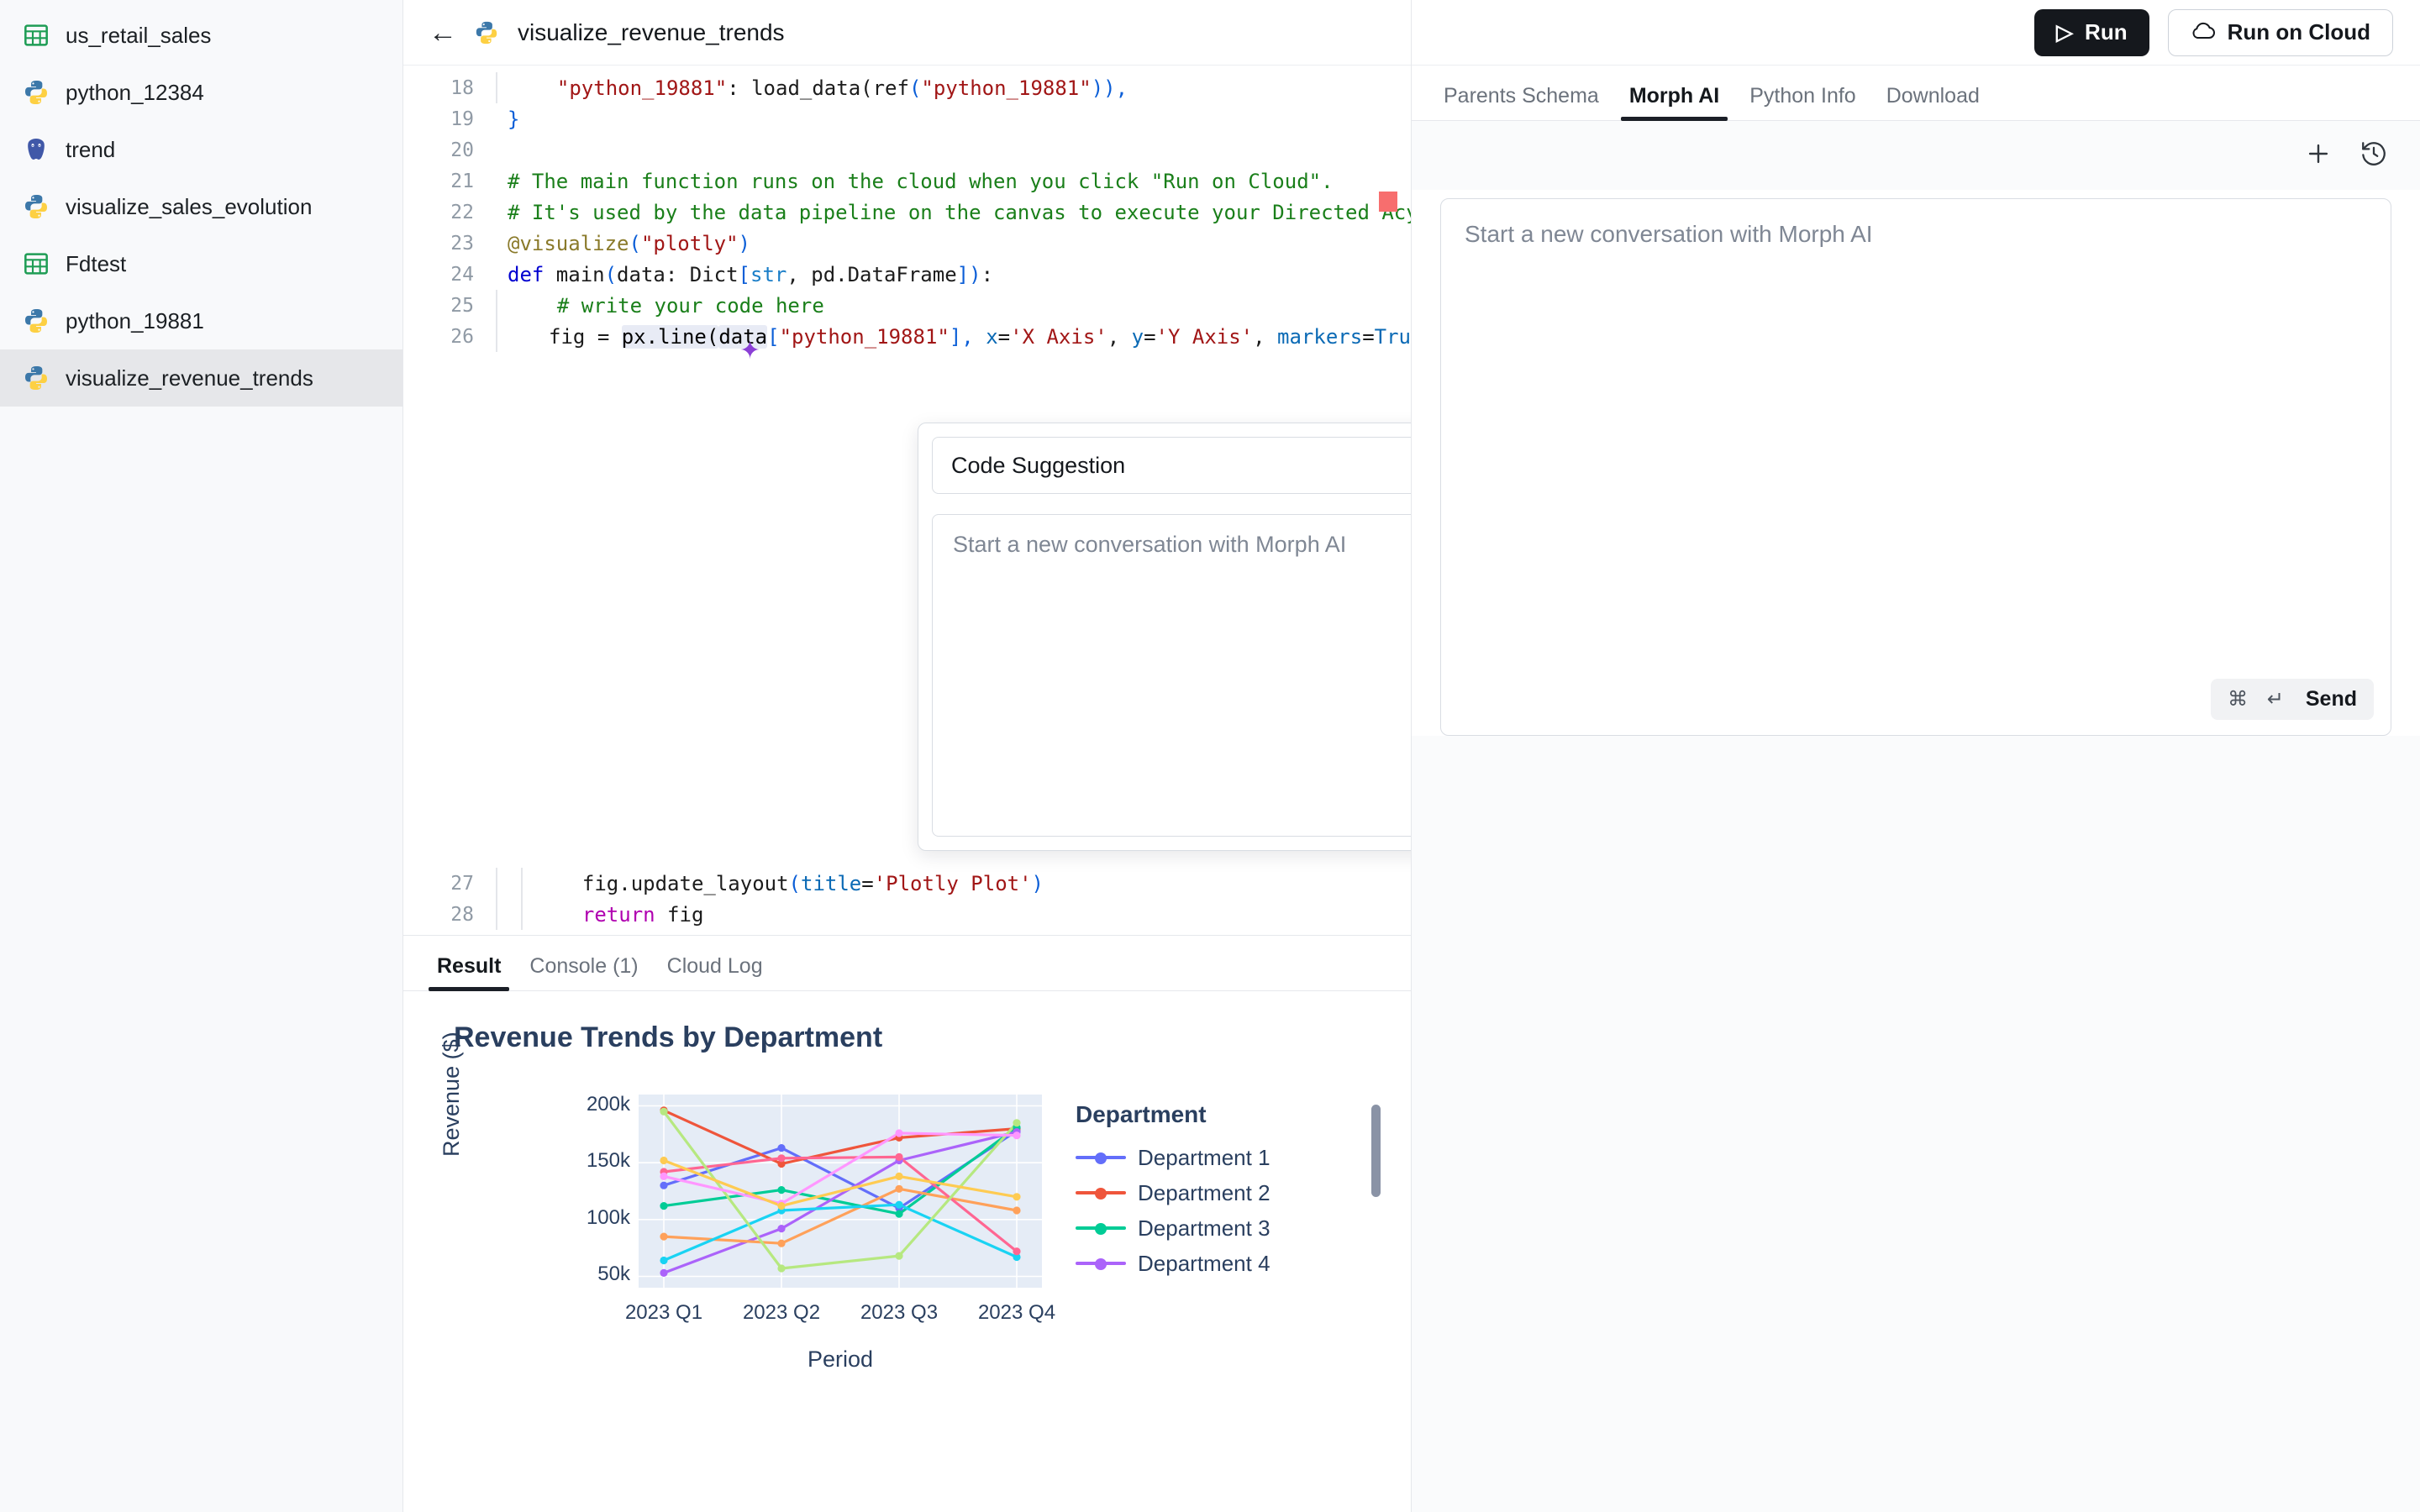 This screenshot has width=2420, height=1512. Describe the element at coordinates (462, 181) in the screenshot. I see `line-number: 21` at that location.